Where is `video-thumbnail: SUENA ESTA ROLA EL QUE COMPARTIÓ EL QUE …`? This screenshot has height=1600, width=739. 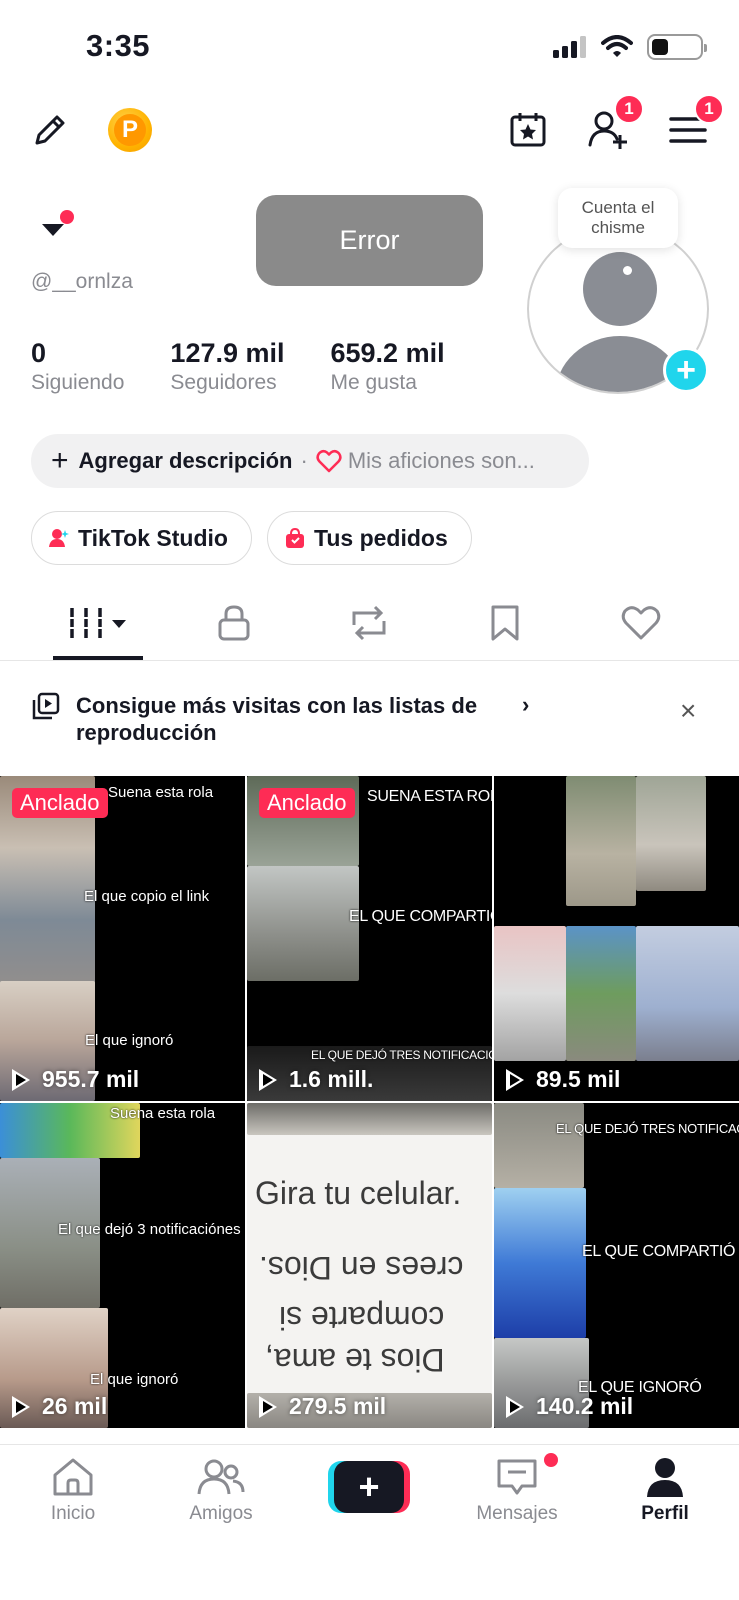
video-thumbnail: SUENA ESTA ROLA EL QUE COMPARTIÓ EL QUE … is located at coordinates (369, 938).